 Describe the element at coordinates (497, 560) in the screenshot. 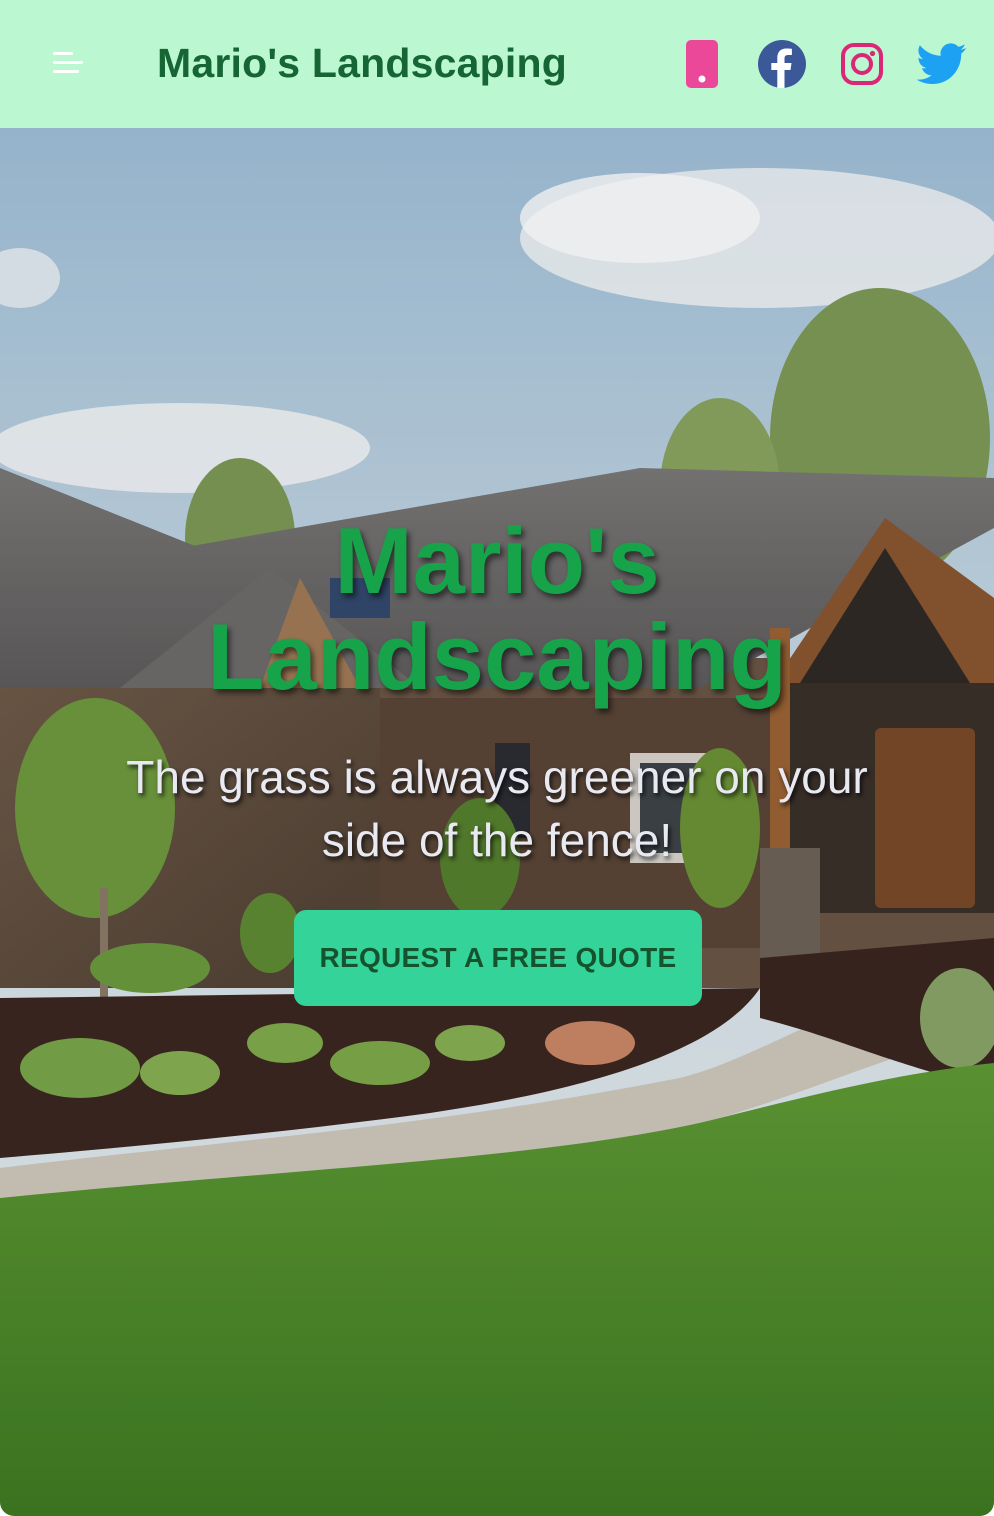

I see `hero-title-line1: Mario's` at that location.